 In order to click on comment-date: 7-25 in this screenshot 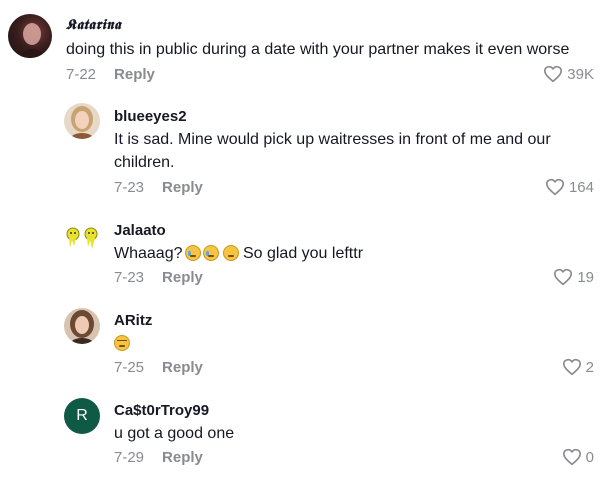, I will do `click(129, 367)`.